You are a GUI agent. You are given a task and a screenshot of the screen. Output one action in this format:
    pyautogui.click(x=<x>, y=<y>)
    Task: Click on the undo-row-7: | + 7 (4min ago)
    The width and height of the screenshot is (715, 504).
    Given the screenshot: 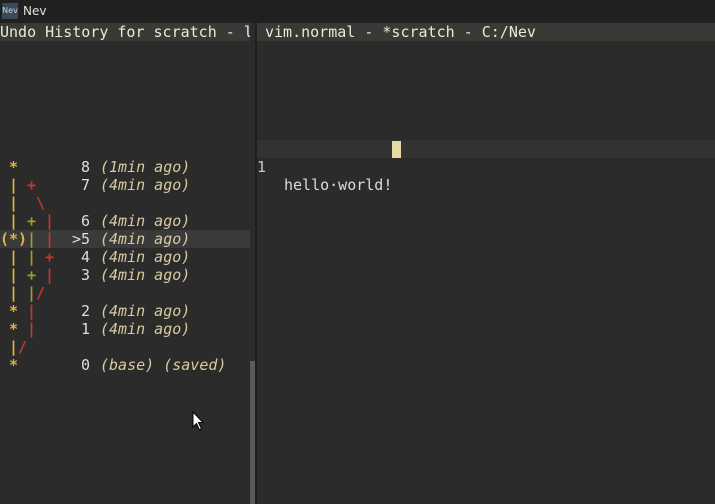 What is the action you would take?
    pyautogui.click(x=125, y=185)
    